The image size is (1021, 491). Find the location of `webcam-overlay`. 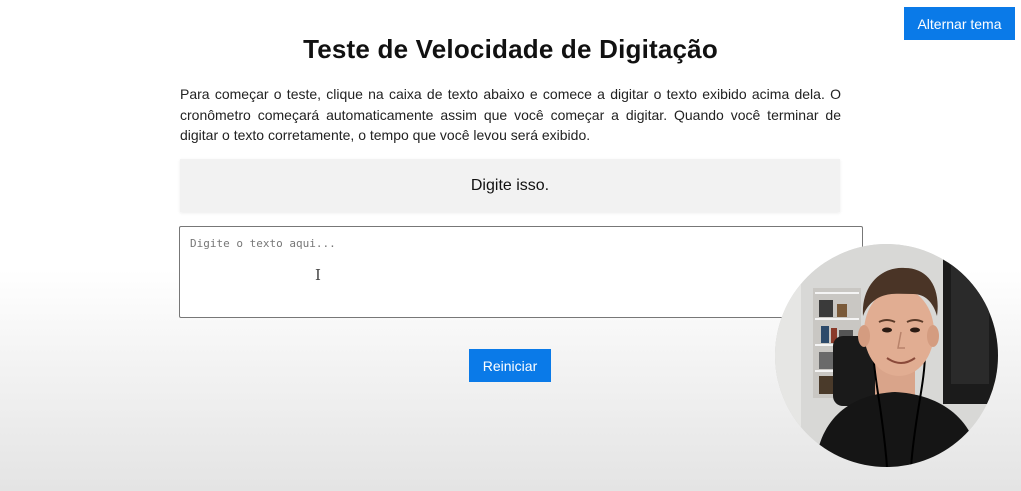

webcam-overlay is located at coordinates (886, 355).